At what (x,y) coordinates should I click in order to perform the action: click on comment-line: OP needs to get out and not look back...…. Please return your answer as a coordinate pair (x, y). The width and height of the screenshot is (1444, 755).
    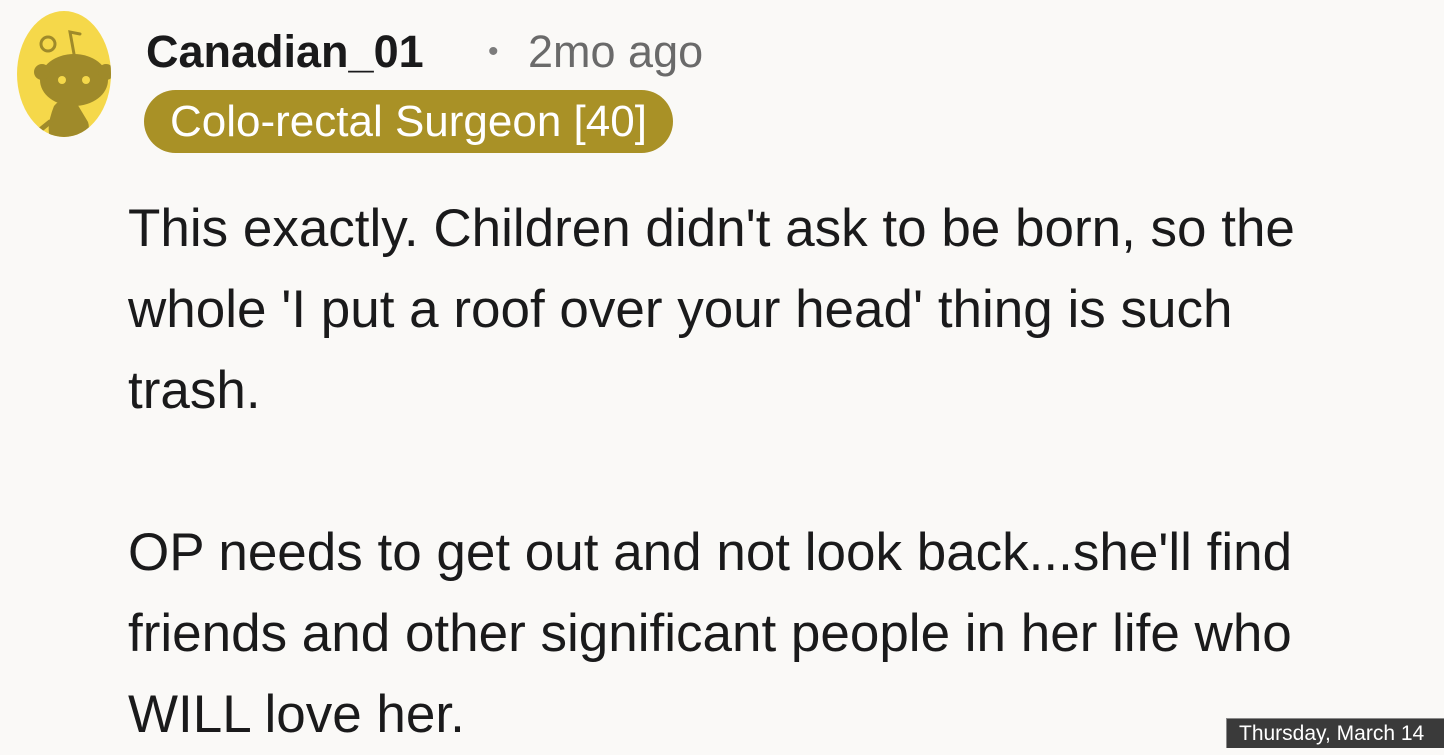
    Looking at the image, I should click on (710, 552).